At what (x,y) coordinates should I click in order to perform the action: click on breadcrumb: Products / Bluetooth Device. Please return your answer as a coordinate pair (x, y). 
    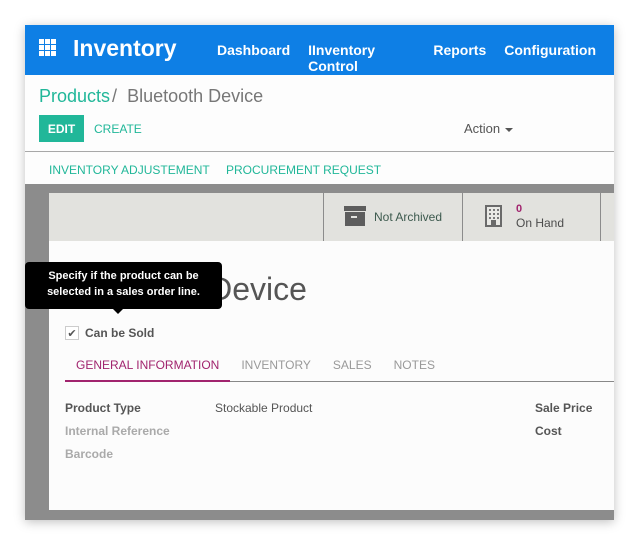
    Looking at the image, I should click on (151, 96).